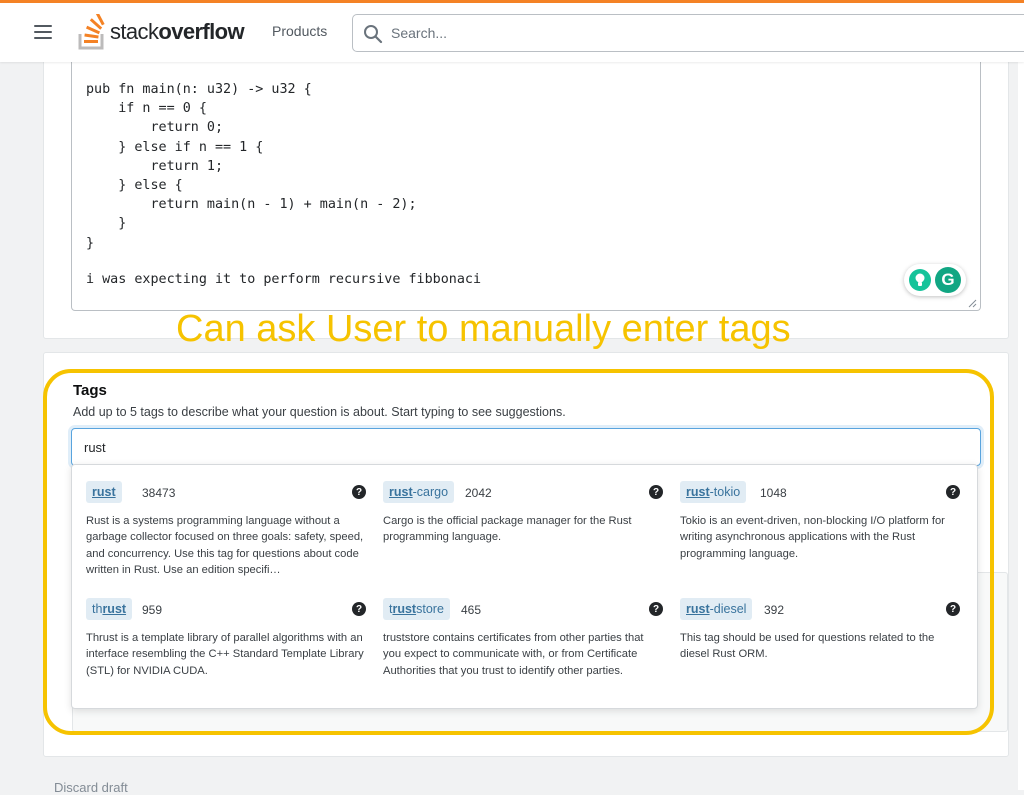  I want to click on grammarly-widget: G, so click(935, 280).